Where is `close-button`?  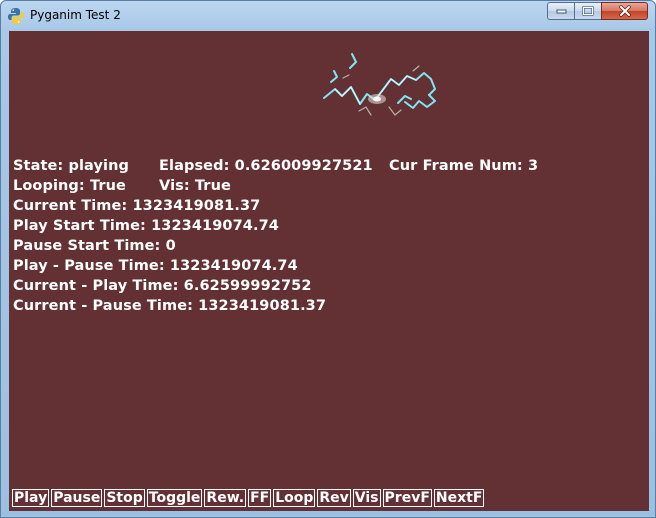 close-button is located at coordinates (624, 11).